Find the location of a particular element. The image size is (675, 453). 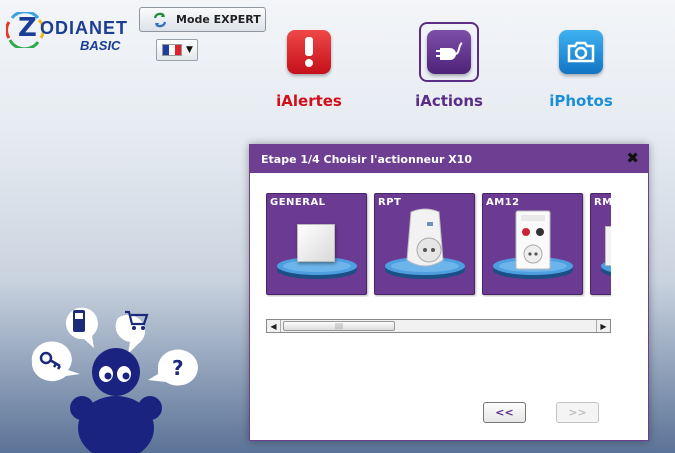

iactions-tile is located at coordinates (449, 52).